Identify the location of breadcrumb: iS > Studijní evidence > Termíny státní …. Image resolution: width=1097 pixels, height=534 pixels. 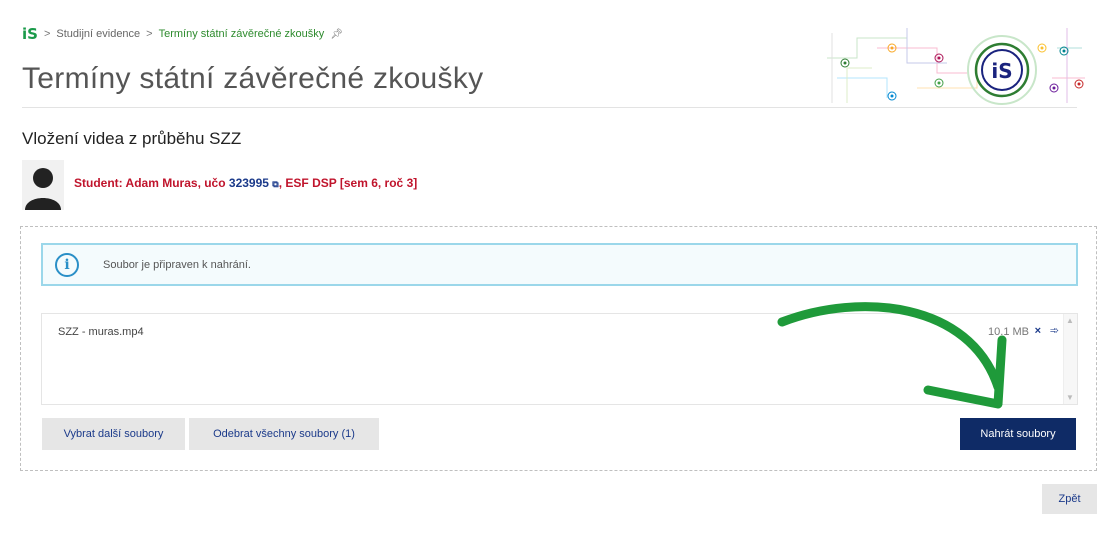
(182, 34).